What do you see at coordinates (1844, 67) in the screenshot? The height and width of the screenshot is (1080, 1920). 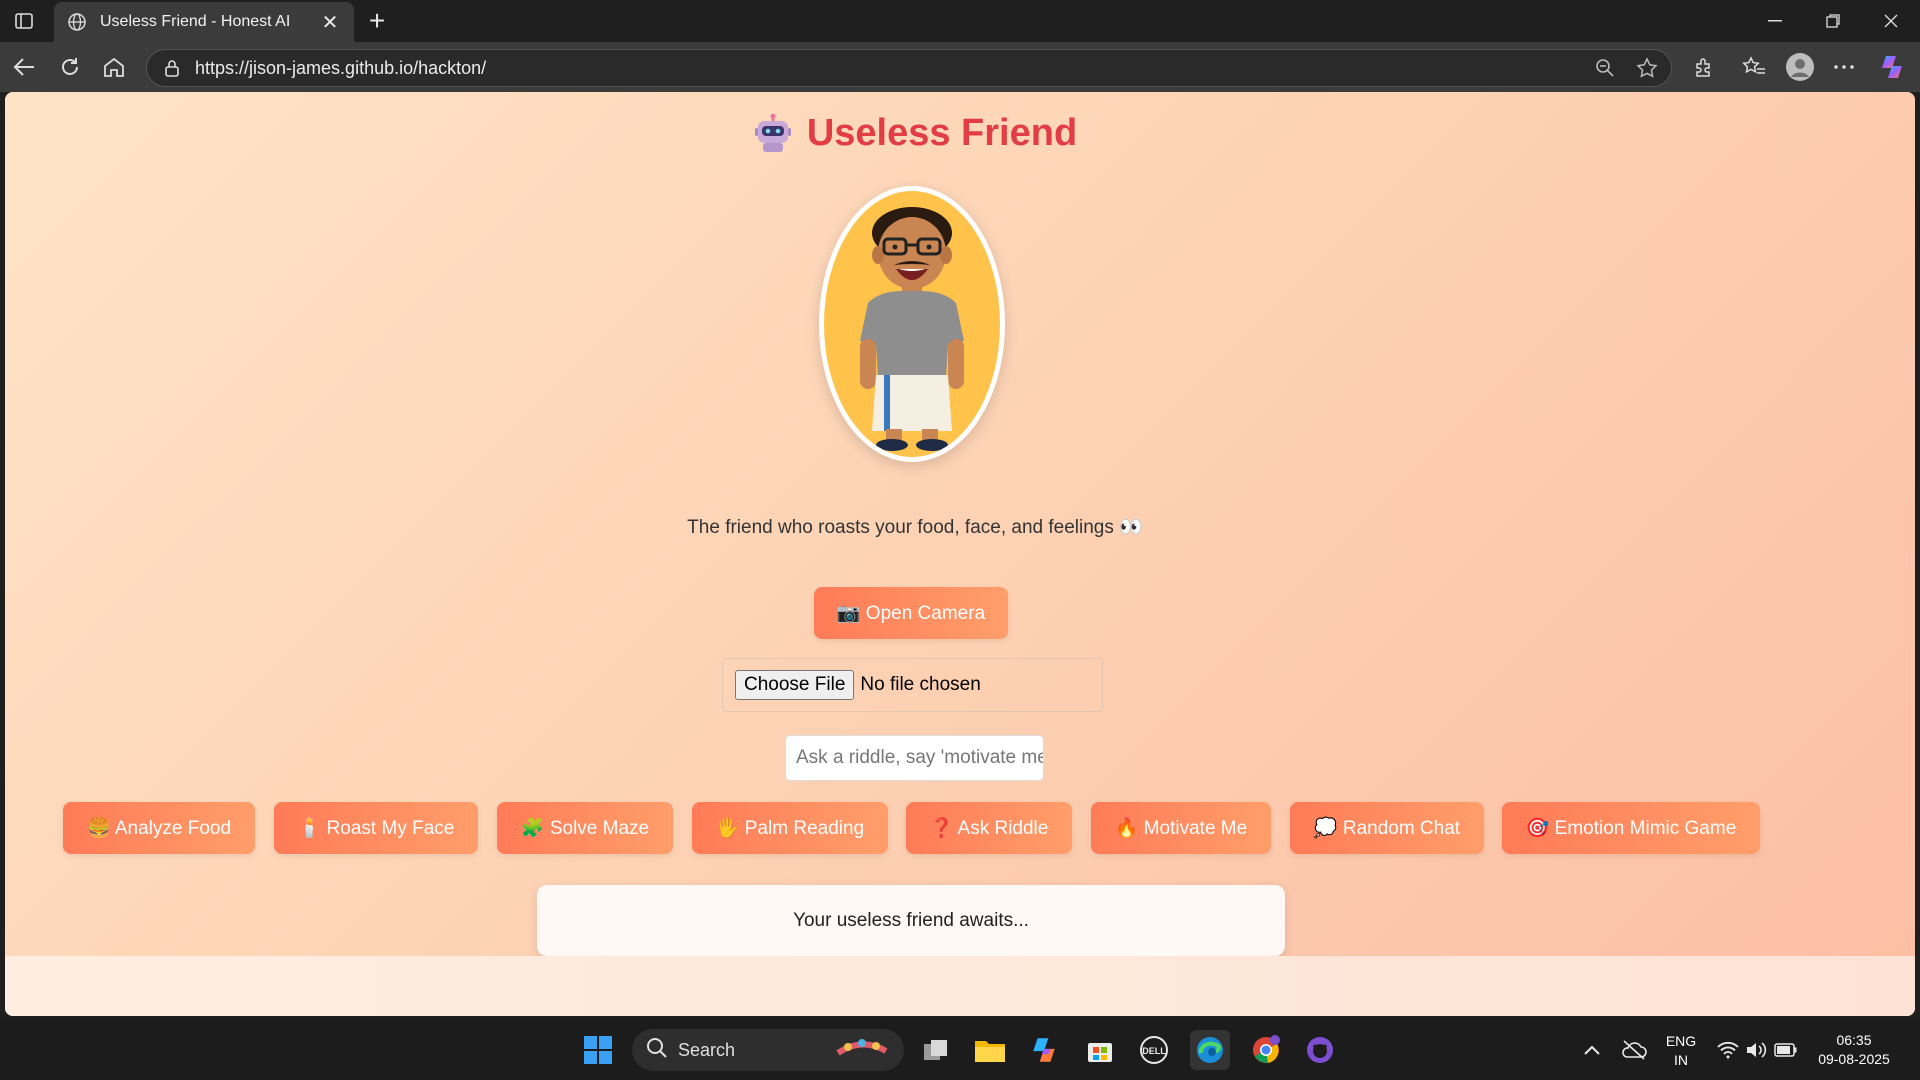 I see `more-options-icon` at bounding box center [1844, 67].